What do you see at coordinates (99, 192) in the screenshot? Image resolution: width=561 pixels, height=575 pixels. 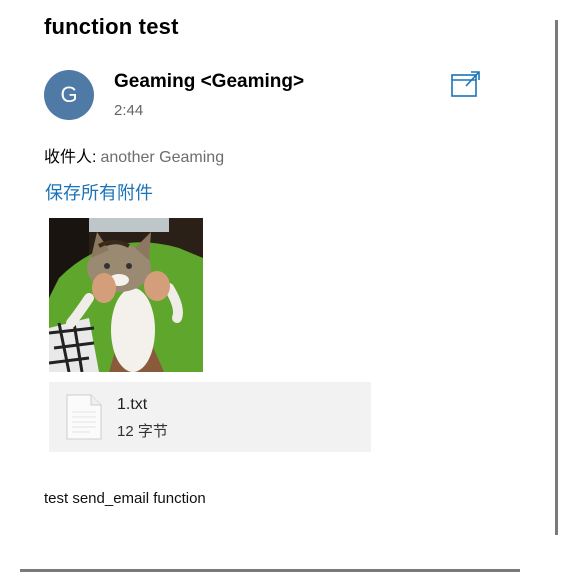 I see `save-all-attachments-link: 保存所有附件` at bounding box center [99, 192].